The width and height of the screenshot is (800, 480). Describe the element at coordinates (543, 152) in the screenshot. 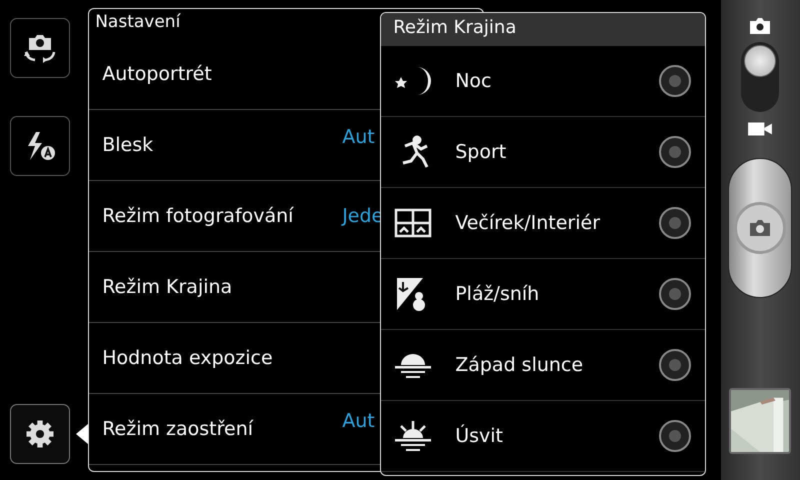

I see `scene-option: Sport` at that location.